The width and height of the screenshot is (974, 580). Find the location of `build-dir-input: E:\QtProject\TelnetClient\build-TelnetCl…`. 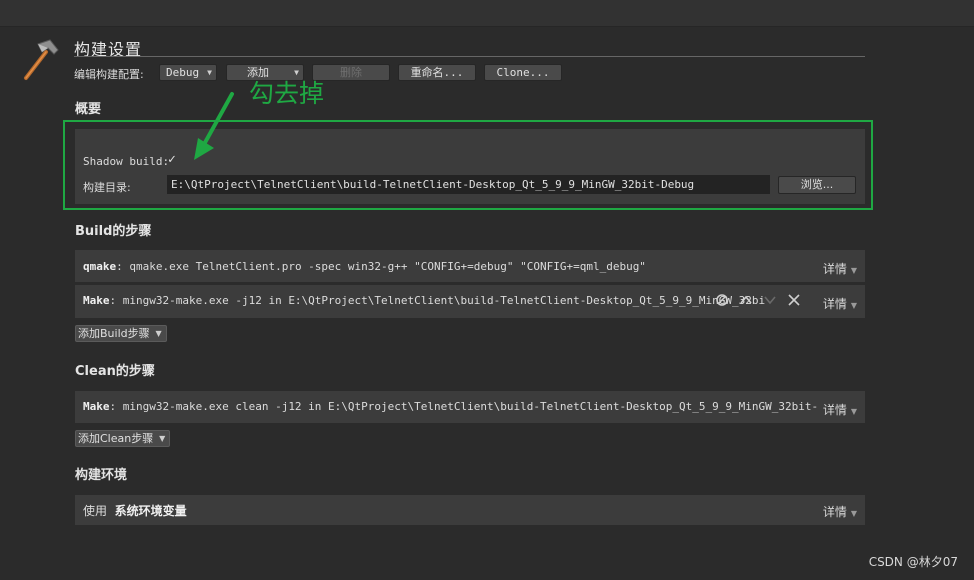

build-dir-input: E:\QtProject\TelnetClient\build-TelnetCl… is located at coordinates (468, 184).